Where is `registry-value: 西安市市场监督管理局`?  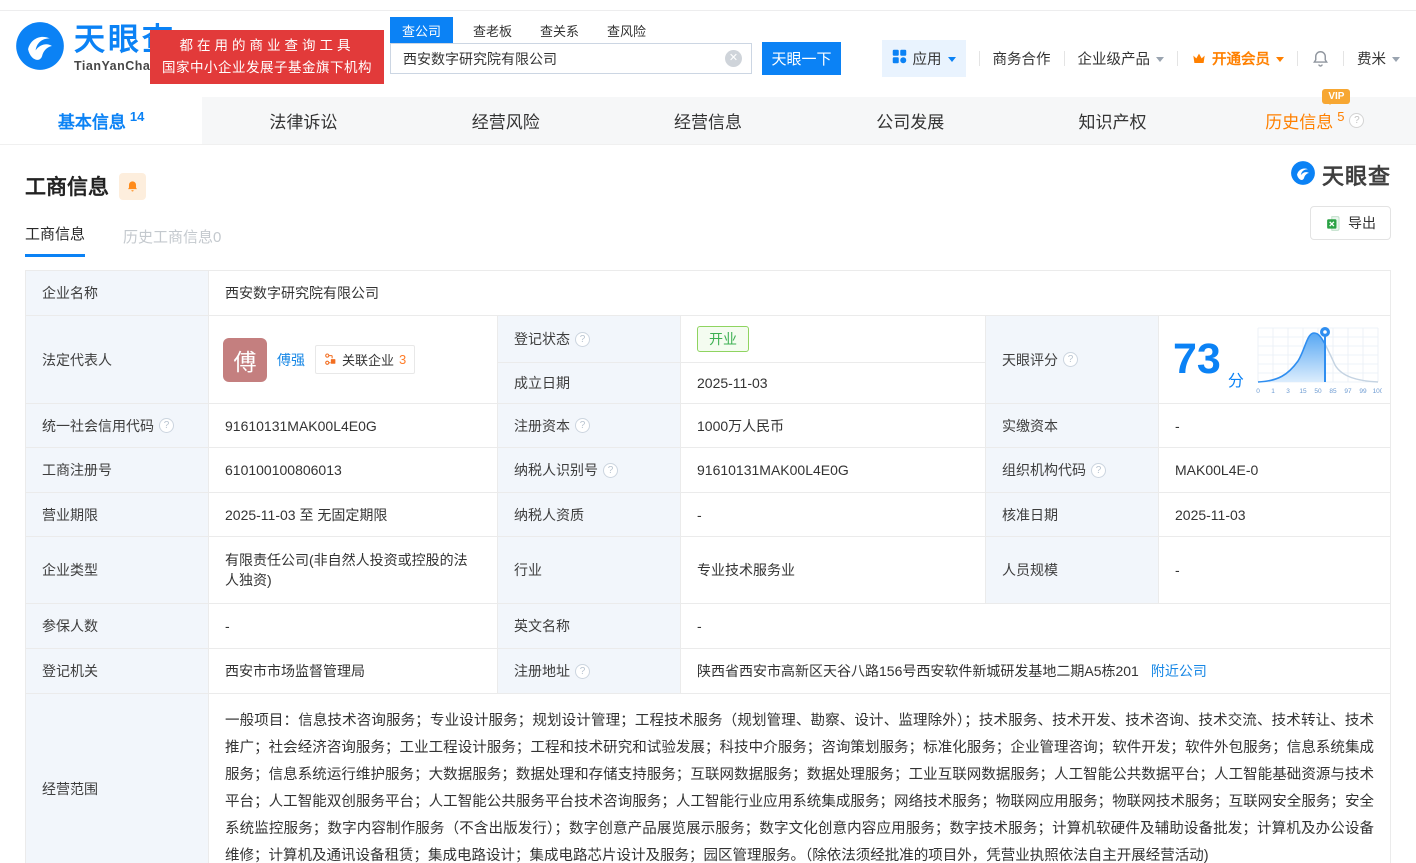
registry-value: 西安市市场监督管理局 is located at coordinates (353, 671).